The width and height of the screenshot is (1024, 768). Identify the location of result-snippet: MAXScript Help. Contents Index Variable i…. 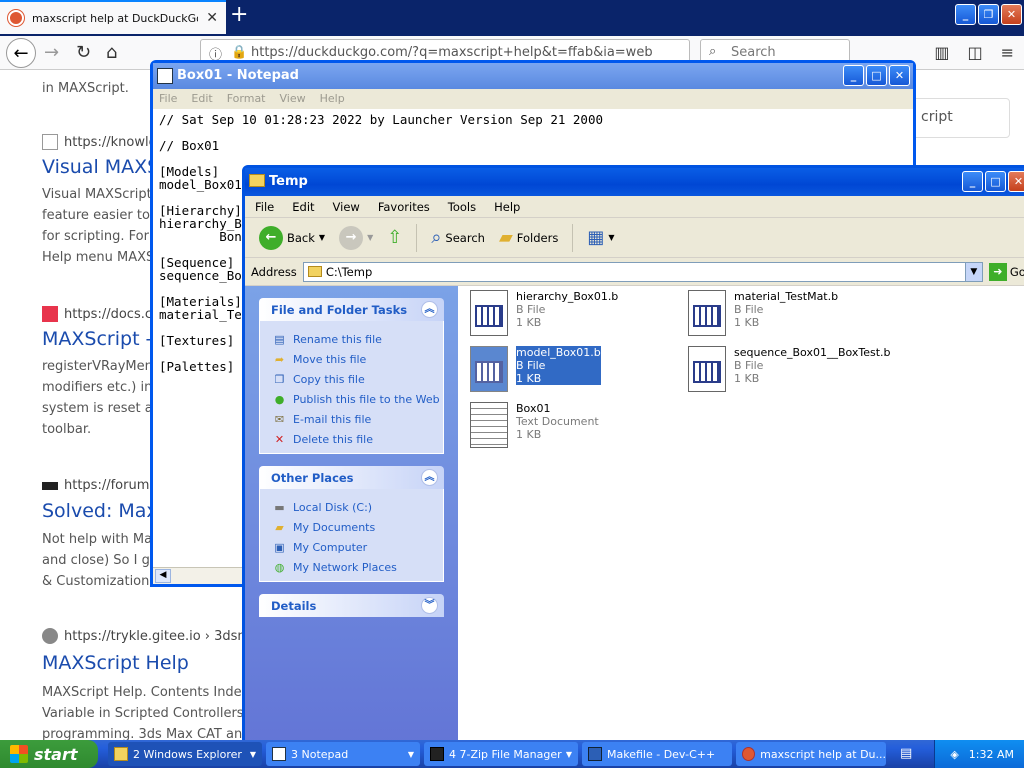
(149, 713).